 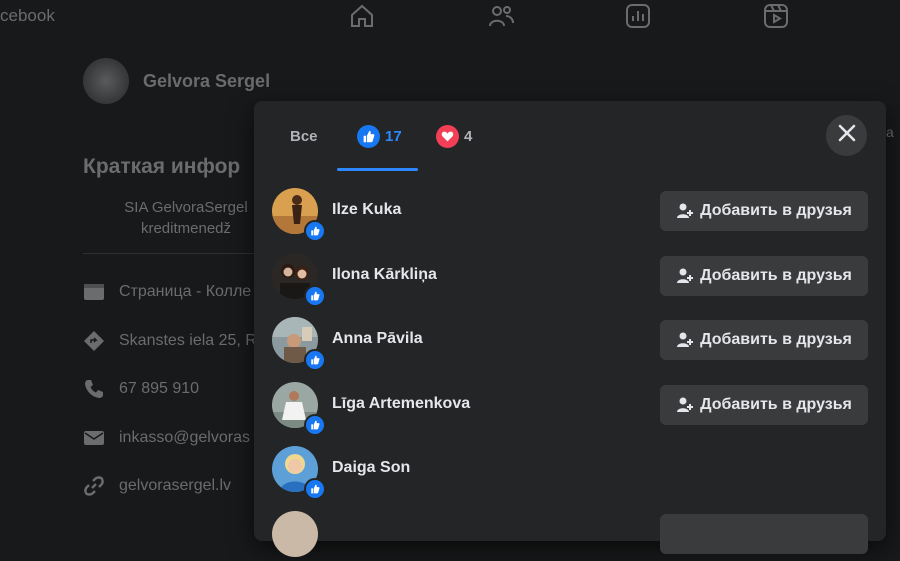 I want to click on like-count: 17, so click(x=393, y=136).